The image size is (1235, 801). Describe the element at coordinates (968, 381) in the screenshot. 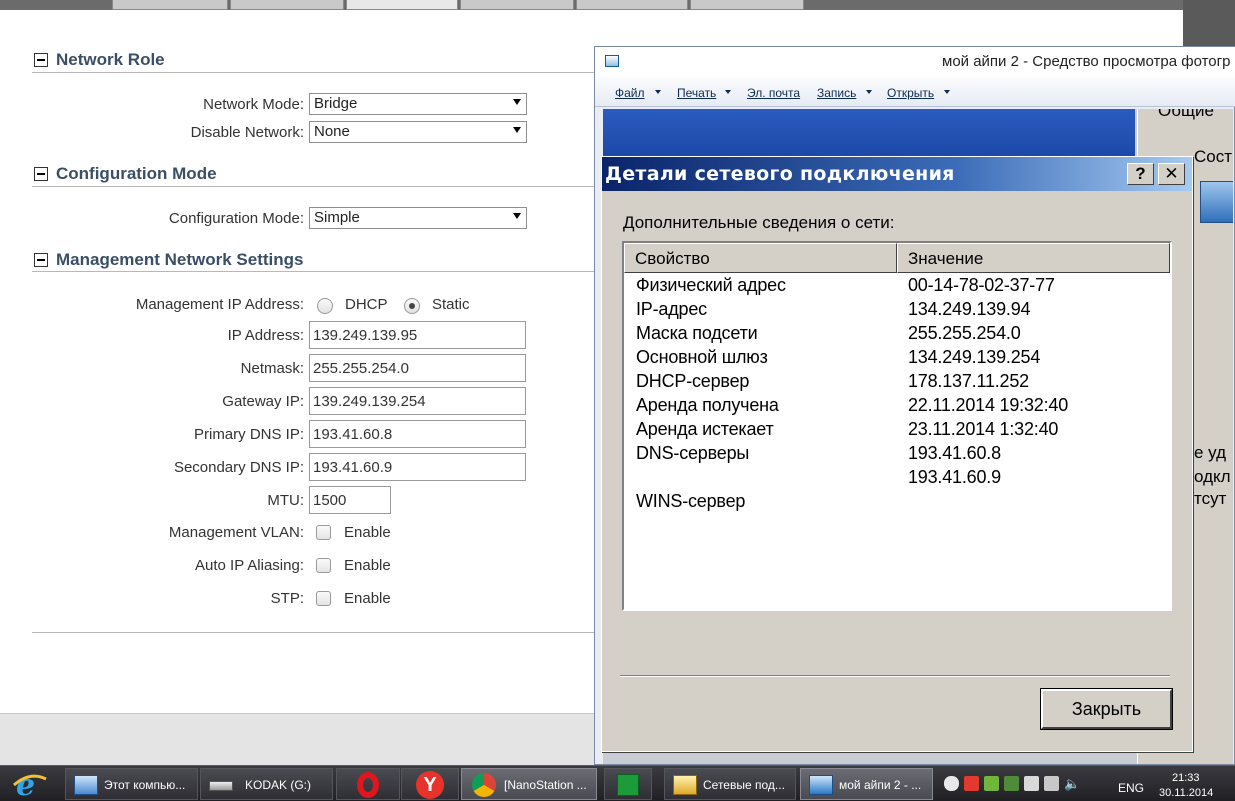

I see `list-item-value: 178.137.11.252` at that location.